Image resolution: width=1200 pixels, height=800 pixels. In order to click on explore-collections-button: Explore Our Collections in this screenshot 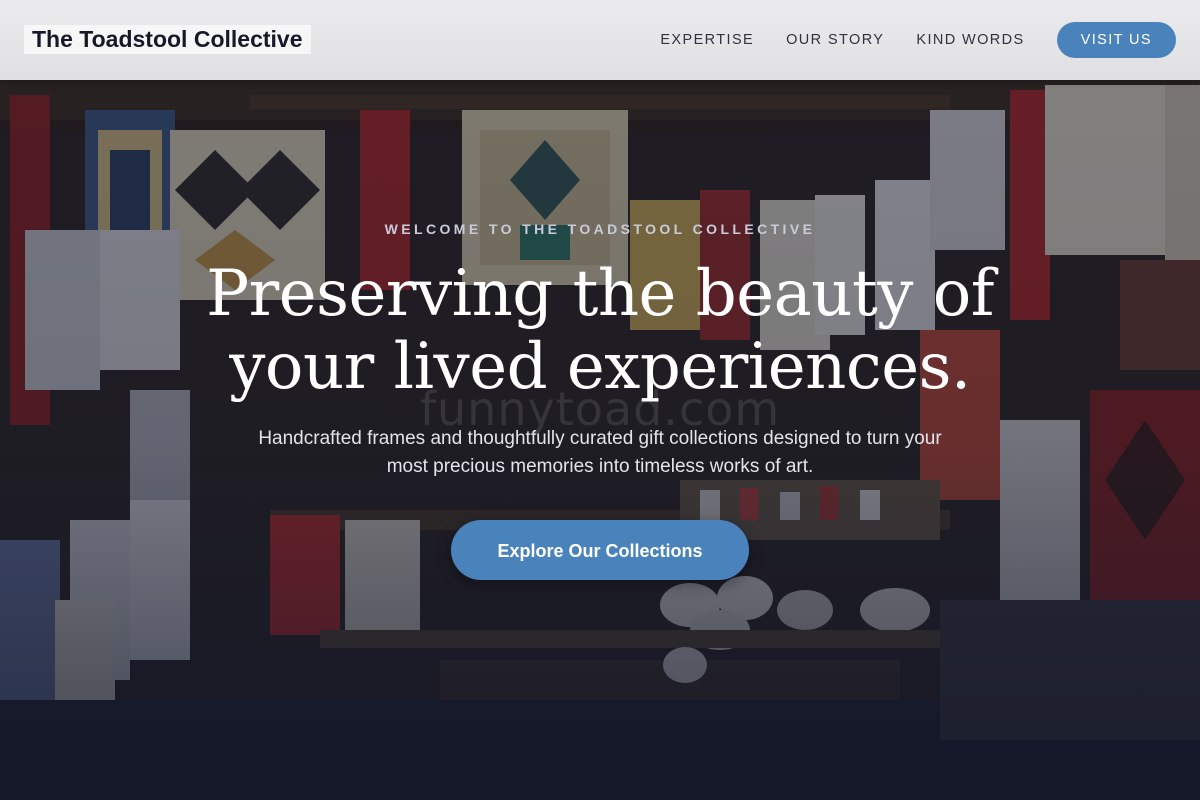, I will do `click(600, 550)`.